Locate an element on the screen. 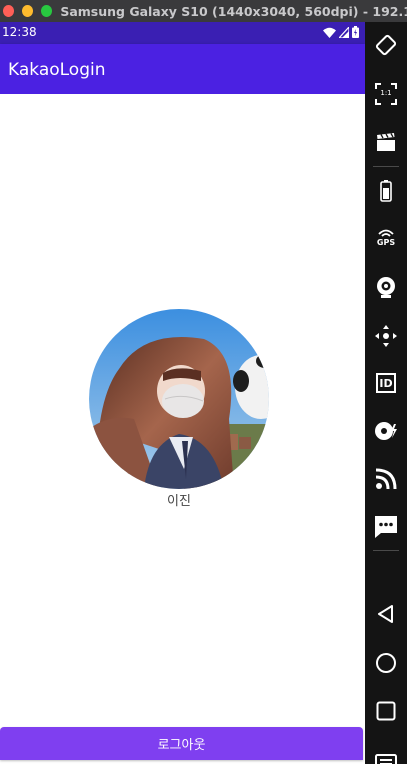 The image size is (407, 764). zoom-window-button is located at coordinates (47, 11).